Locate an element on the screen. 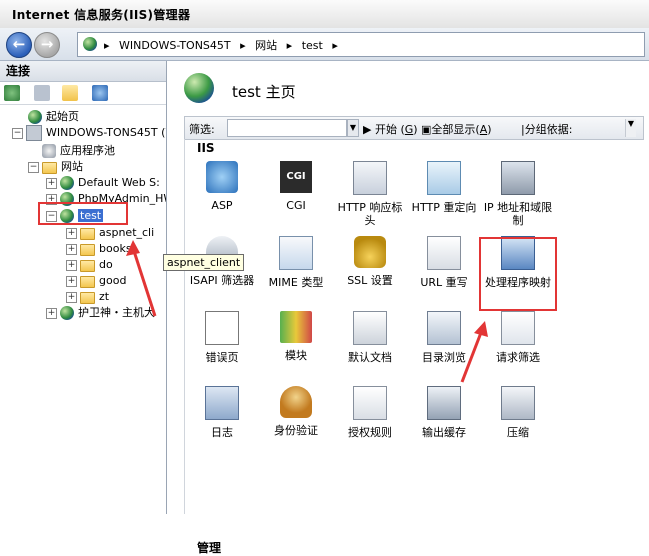 The height and width of the screenshot is (556, 649). feature-request-filtering: 请求筛选 is located at coordinates (518, 337).